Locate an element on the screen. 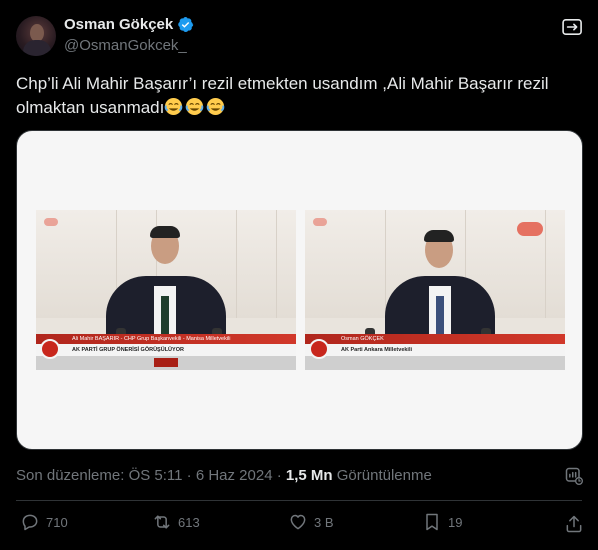 This screenshot has width=598, height=550. reply-count: 710 is located at coordinates (57, 522).